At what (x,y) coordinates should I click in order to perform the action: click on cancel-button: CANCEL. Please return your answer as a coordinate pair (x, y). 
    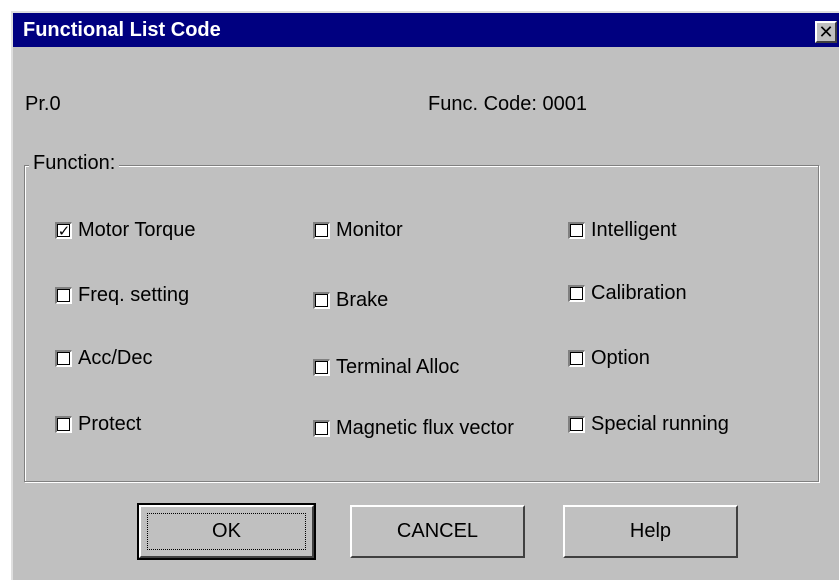
    Looking at the image, I should click on (437, 531).